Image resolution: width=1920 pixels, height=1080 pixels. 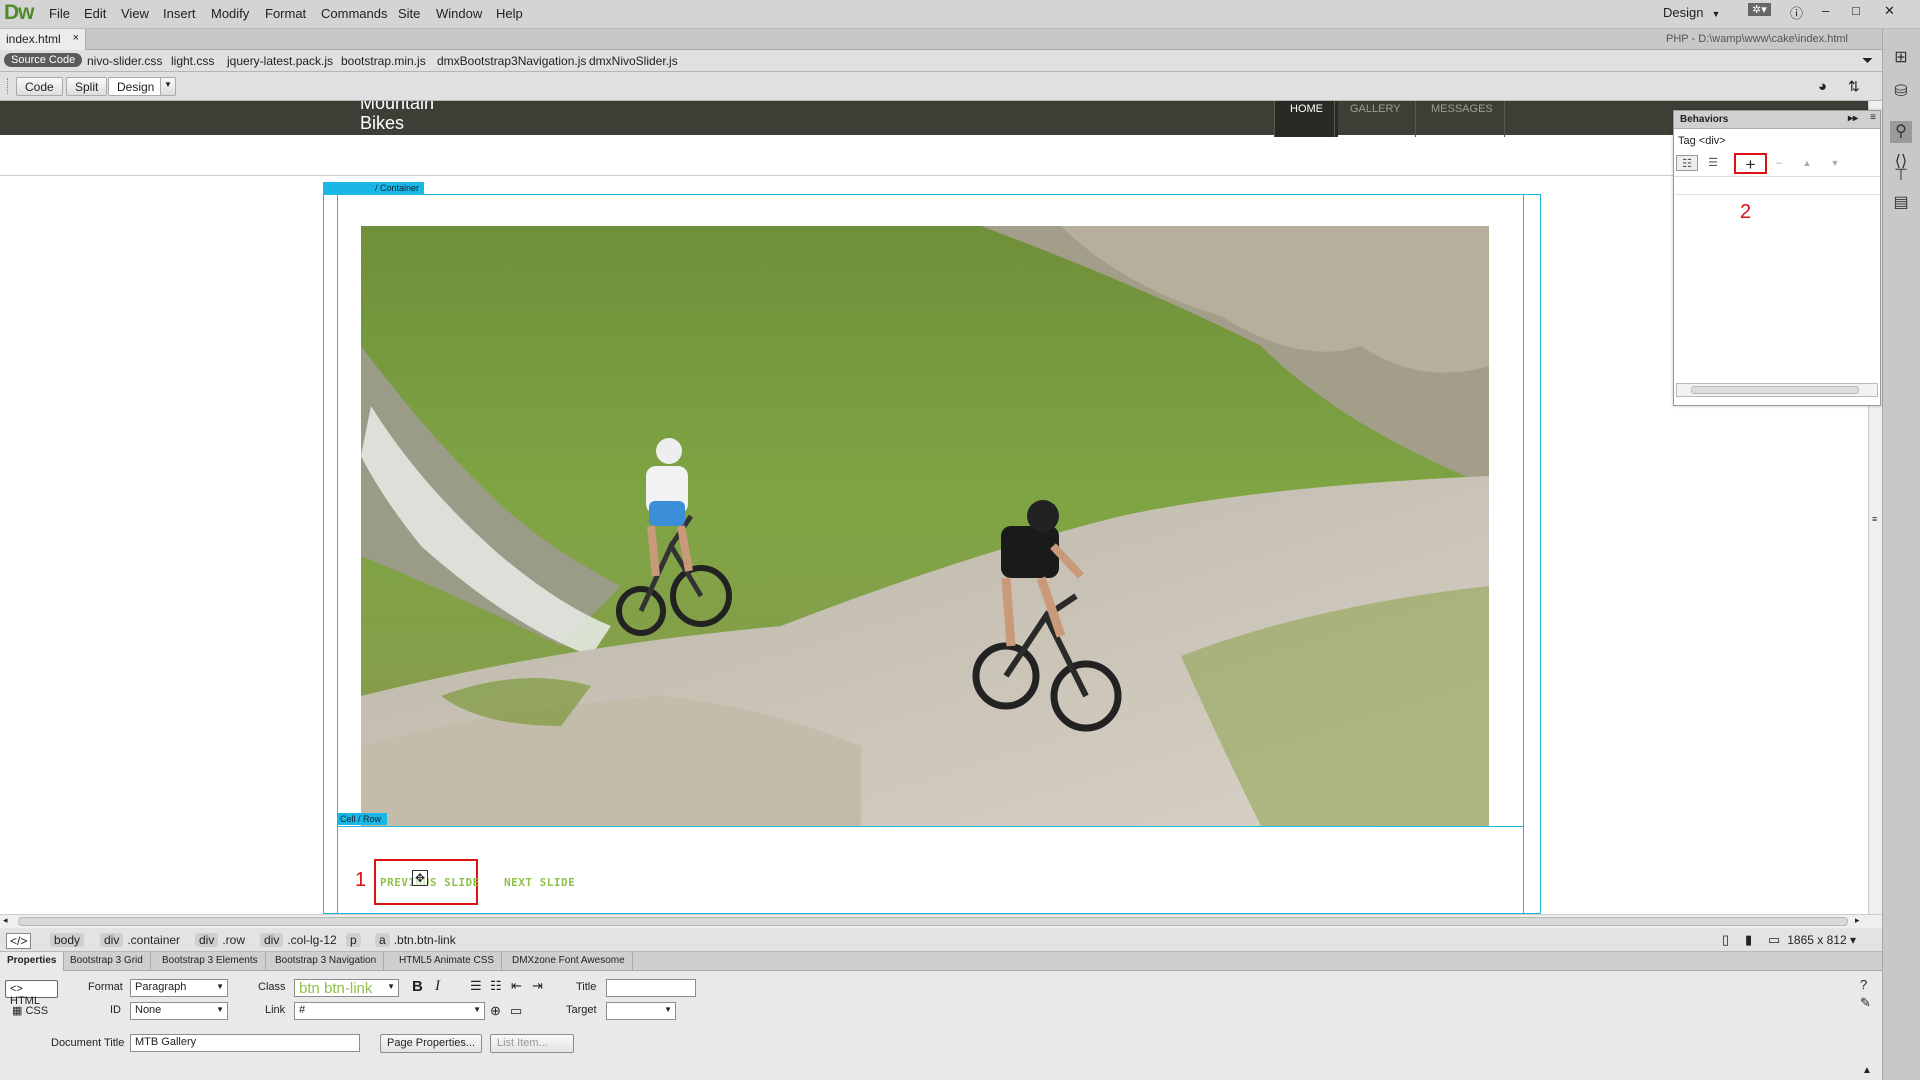 I want to click on menu-site: Site, so click(x=409, y=13).